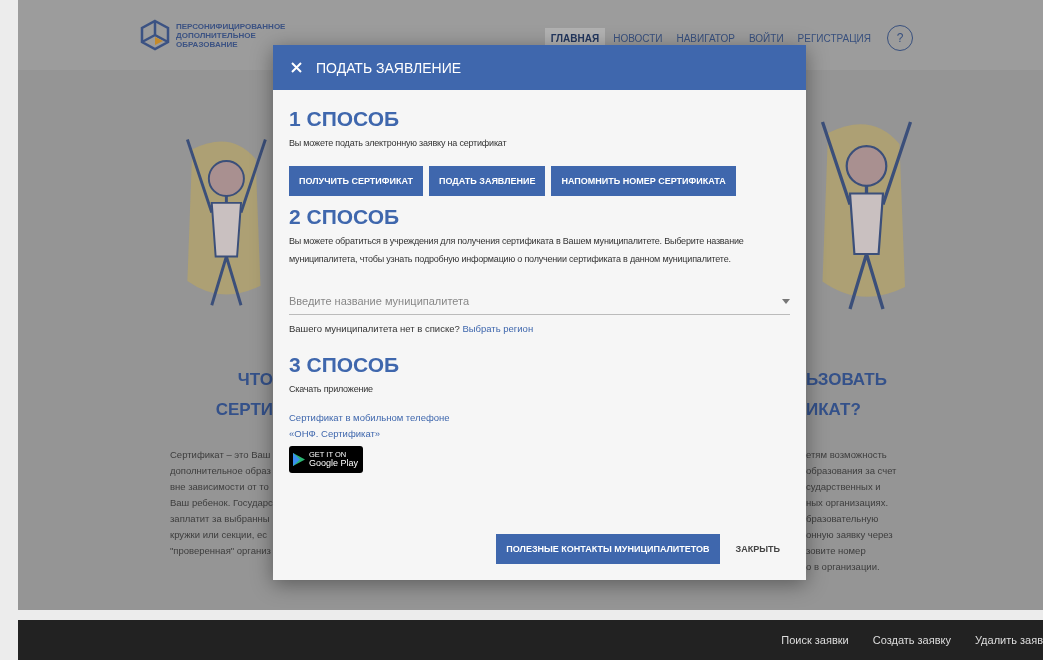  I want to click on paragraph-line: бразовательную, so click(842, 519).